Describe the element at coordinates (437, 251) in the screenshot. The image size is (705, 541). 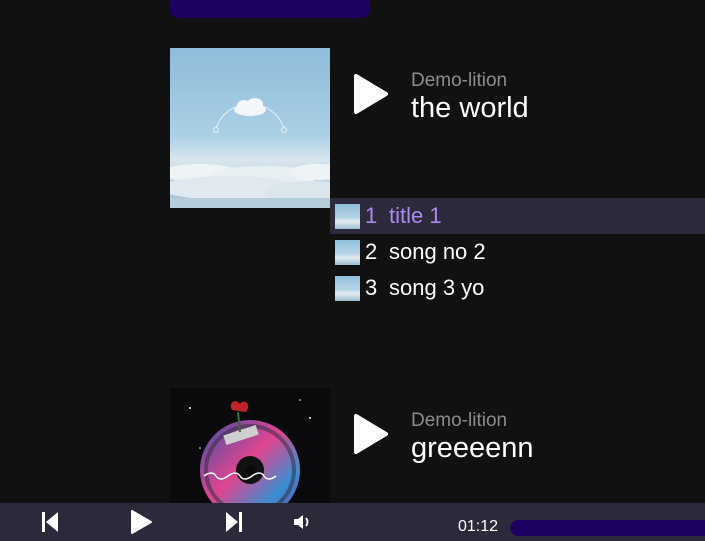
I see `track-name: song no 2` at that location.